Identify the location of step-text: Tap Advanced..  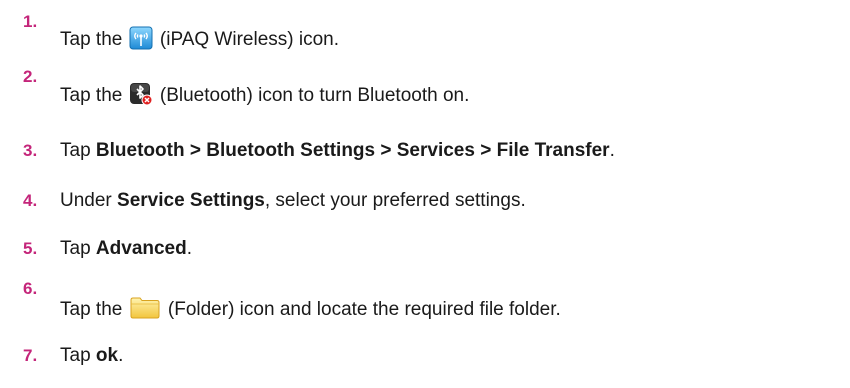
(126, 248).